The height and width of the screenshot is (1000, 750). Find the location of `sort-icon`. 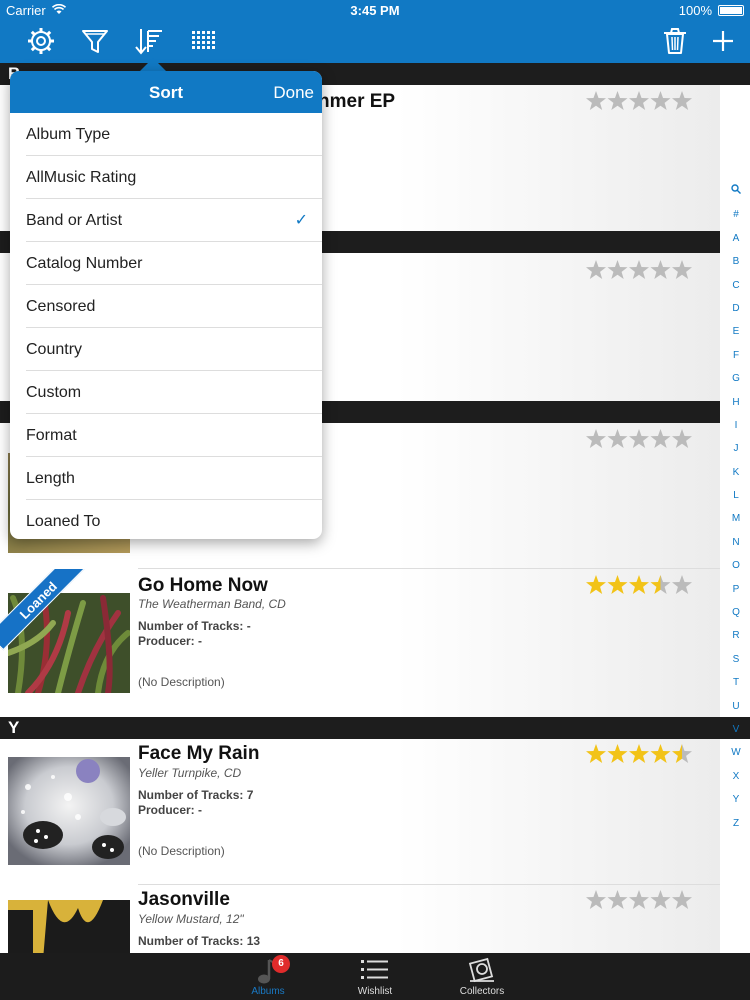

sort-icon is located at coordinates (149, 41).